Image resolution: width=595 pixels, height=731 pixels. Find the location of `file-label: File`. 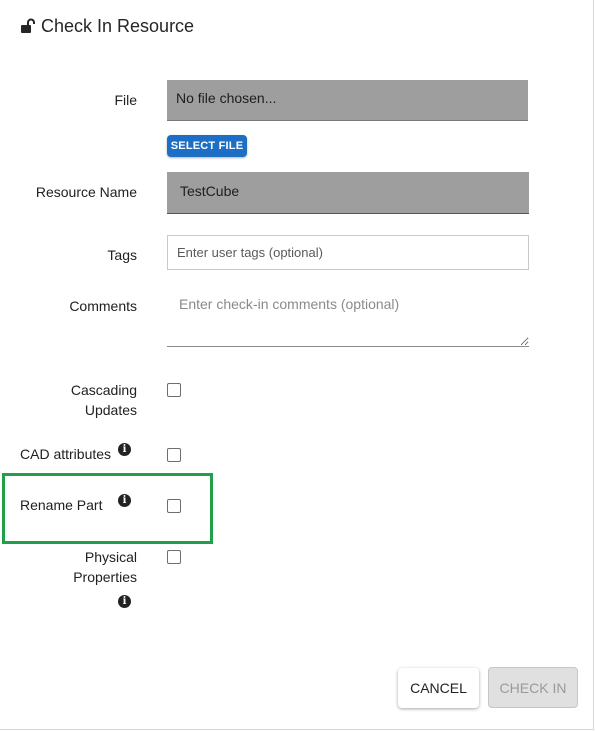

file-label: File is located at coordinates (125, 100).